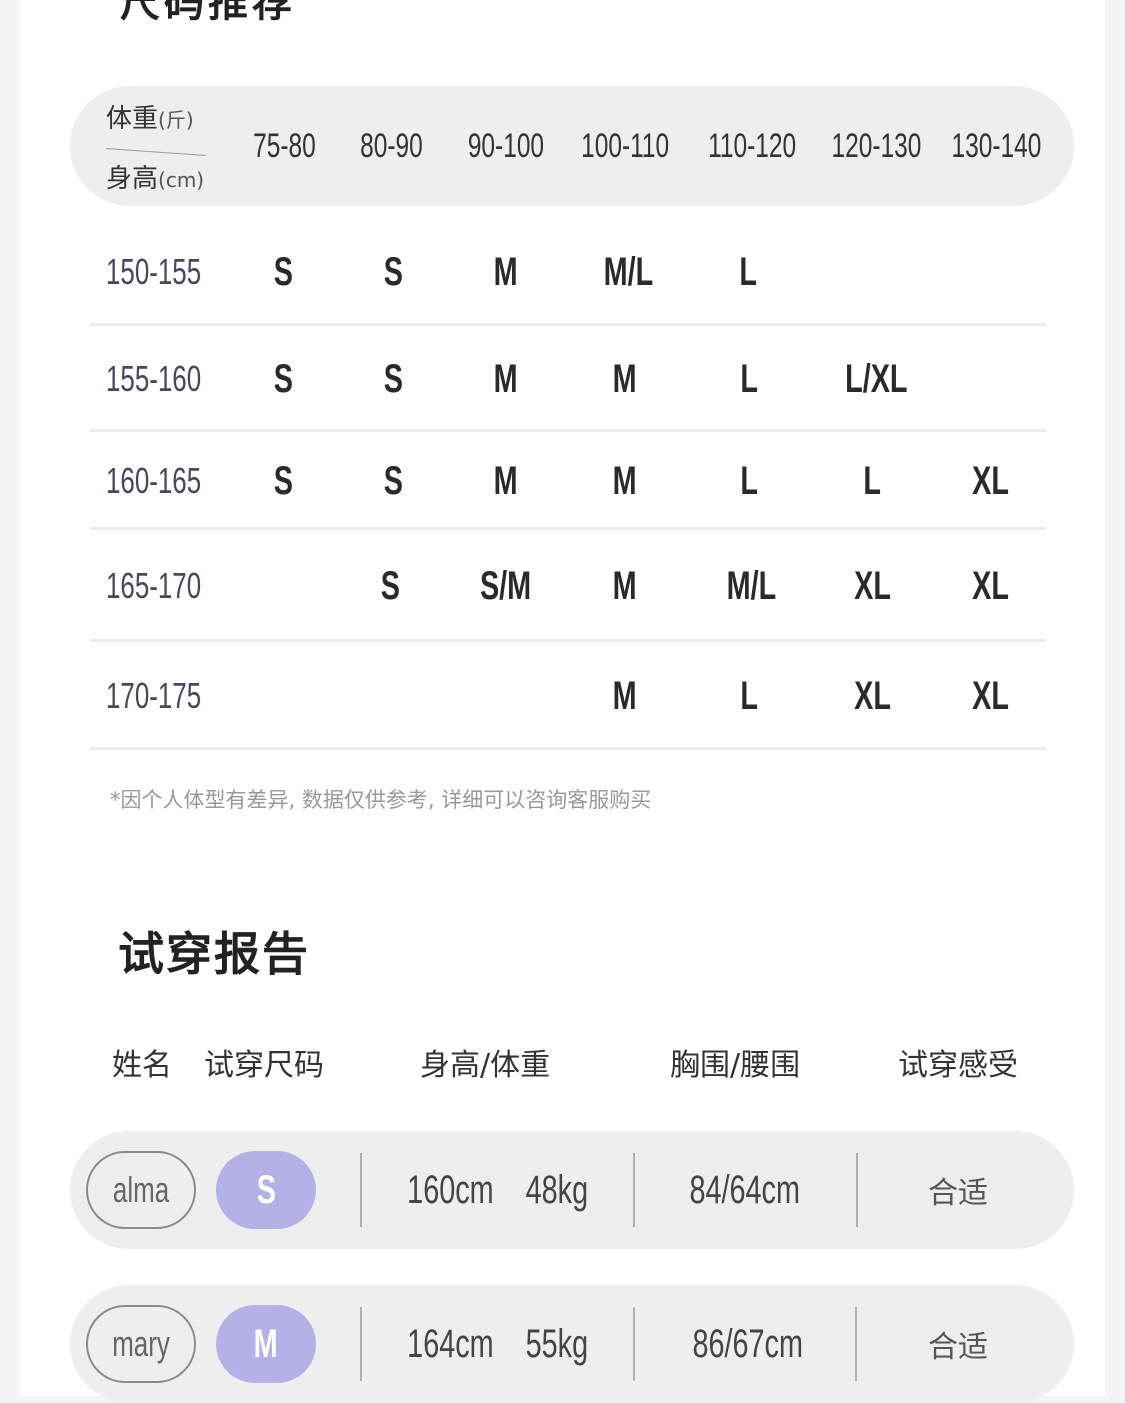  Describe the element at coordinates (568, 696) in the screenshot. I see `size-row: 170-175 M L XL XL` at that location.